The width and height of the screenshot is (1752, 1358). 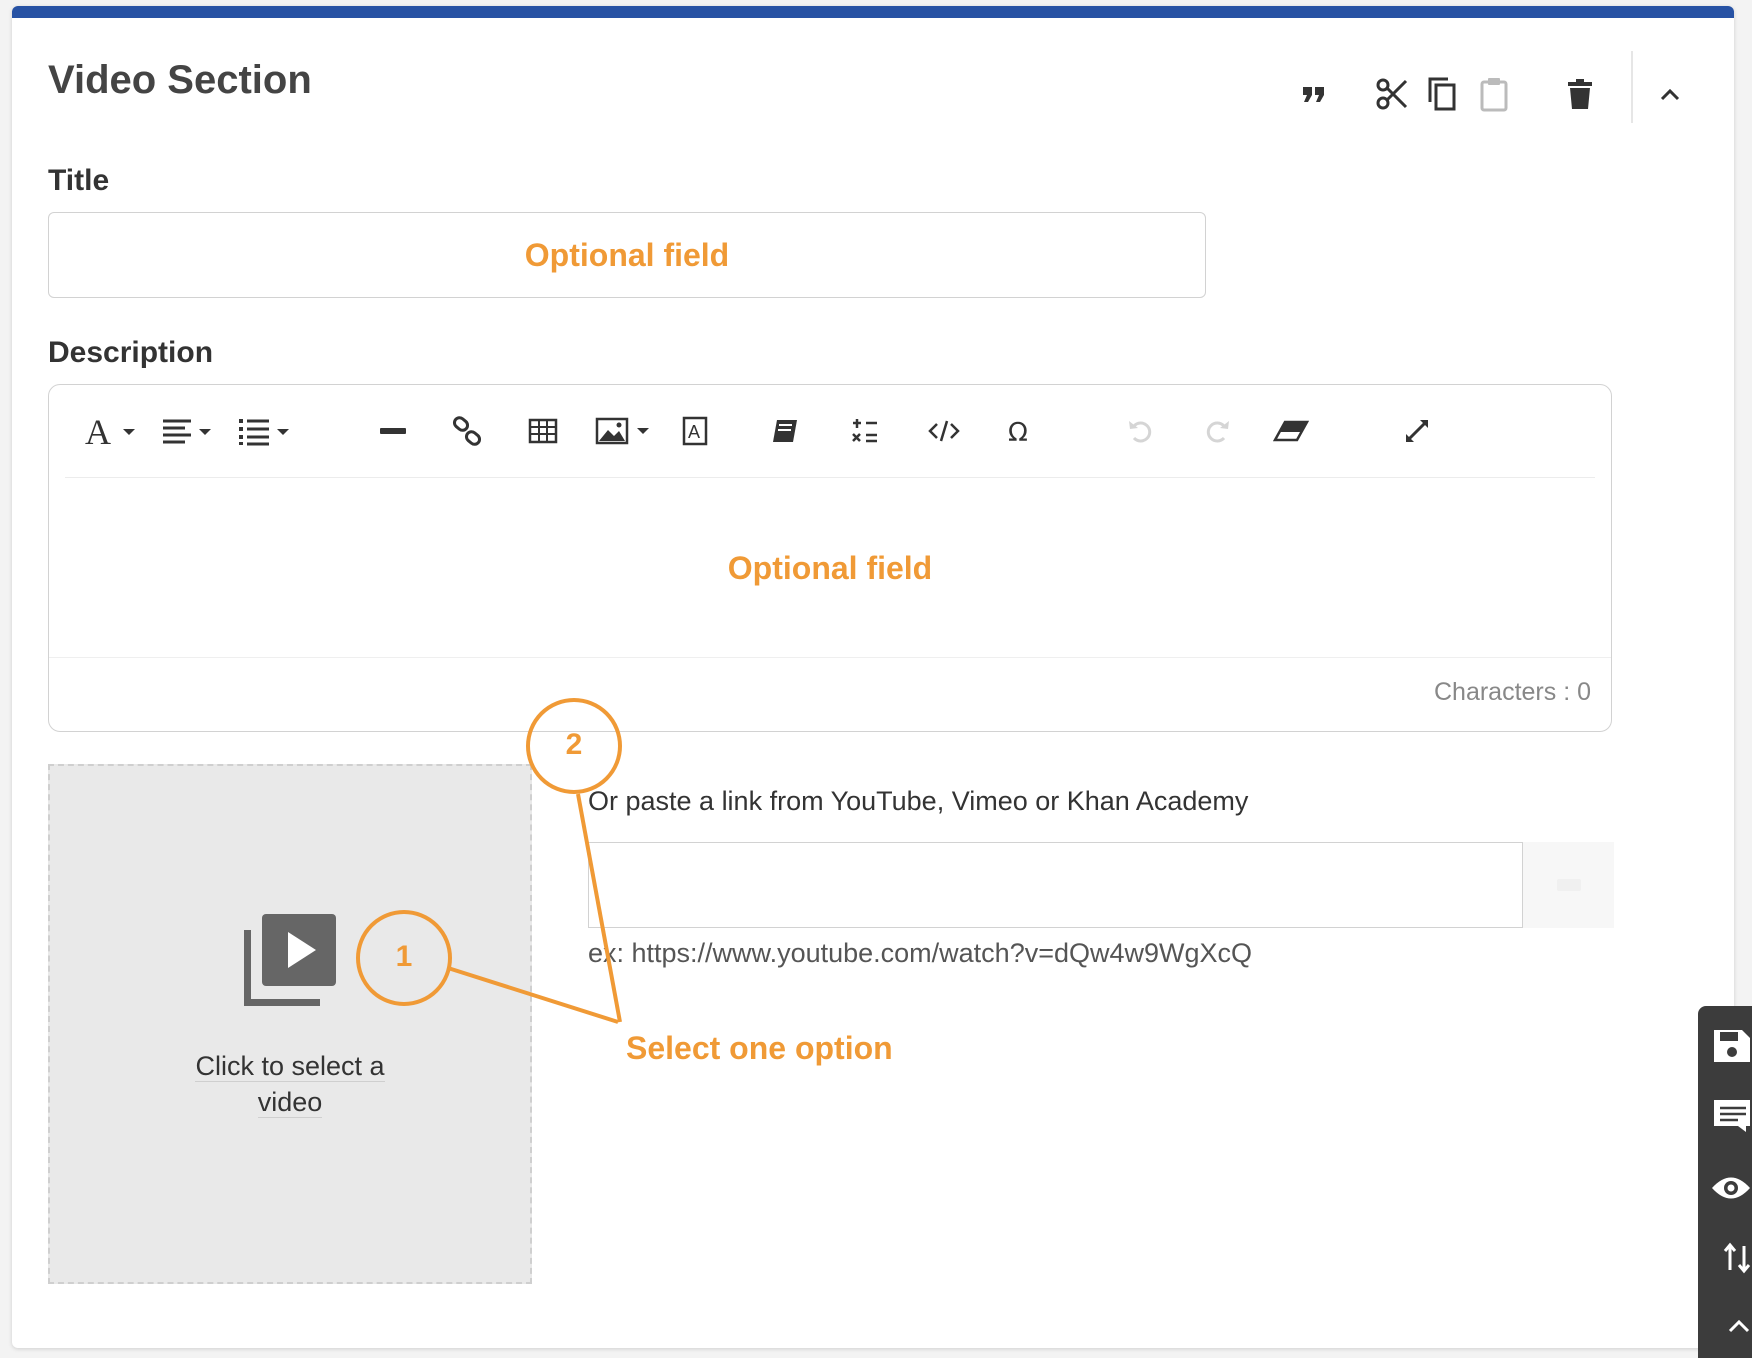 I want to click on title-label: Title, so click(x=79, y=180).